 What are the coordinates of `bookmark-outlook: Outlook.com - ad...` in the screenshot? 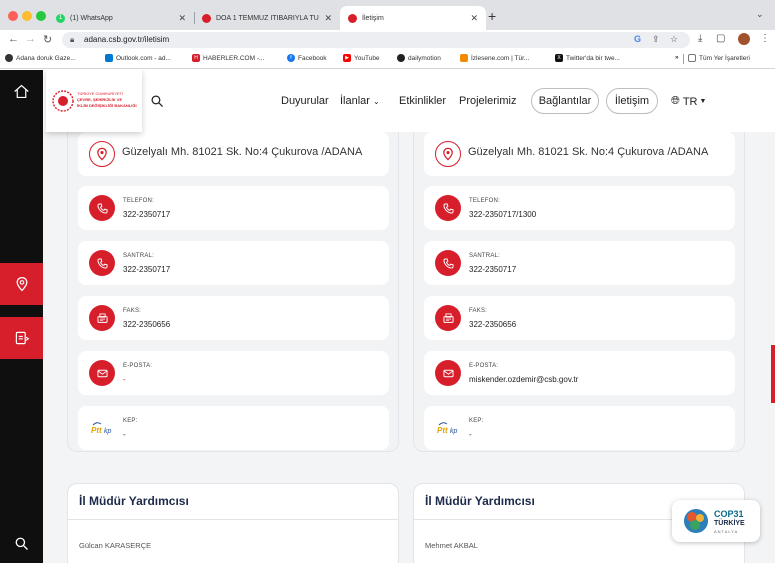 It's located at (138, 58).